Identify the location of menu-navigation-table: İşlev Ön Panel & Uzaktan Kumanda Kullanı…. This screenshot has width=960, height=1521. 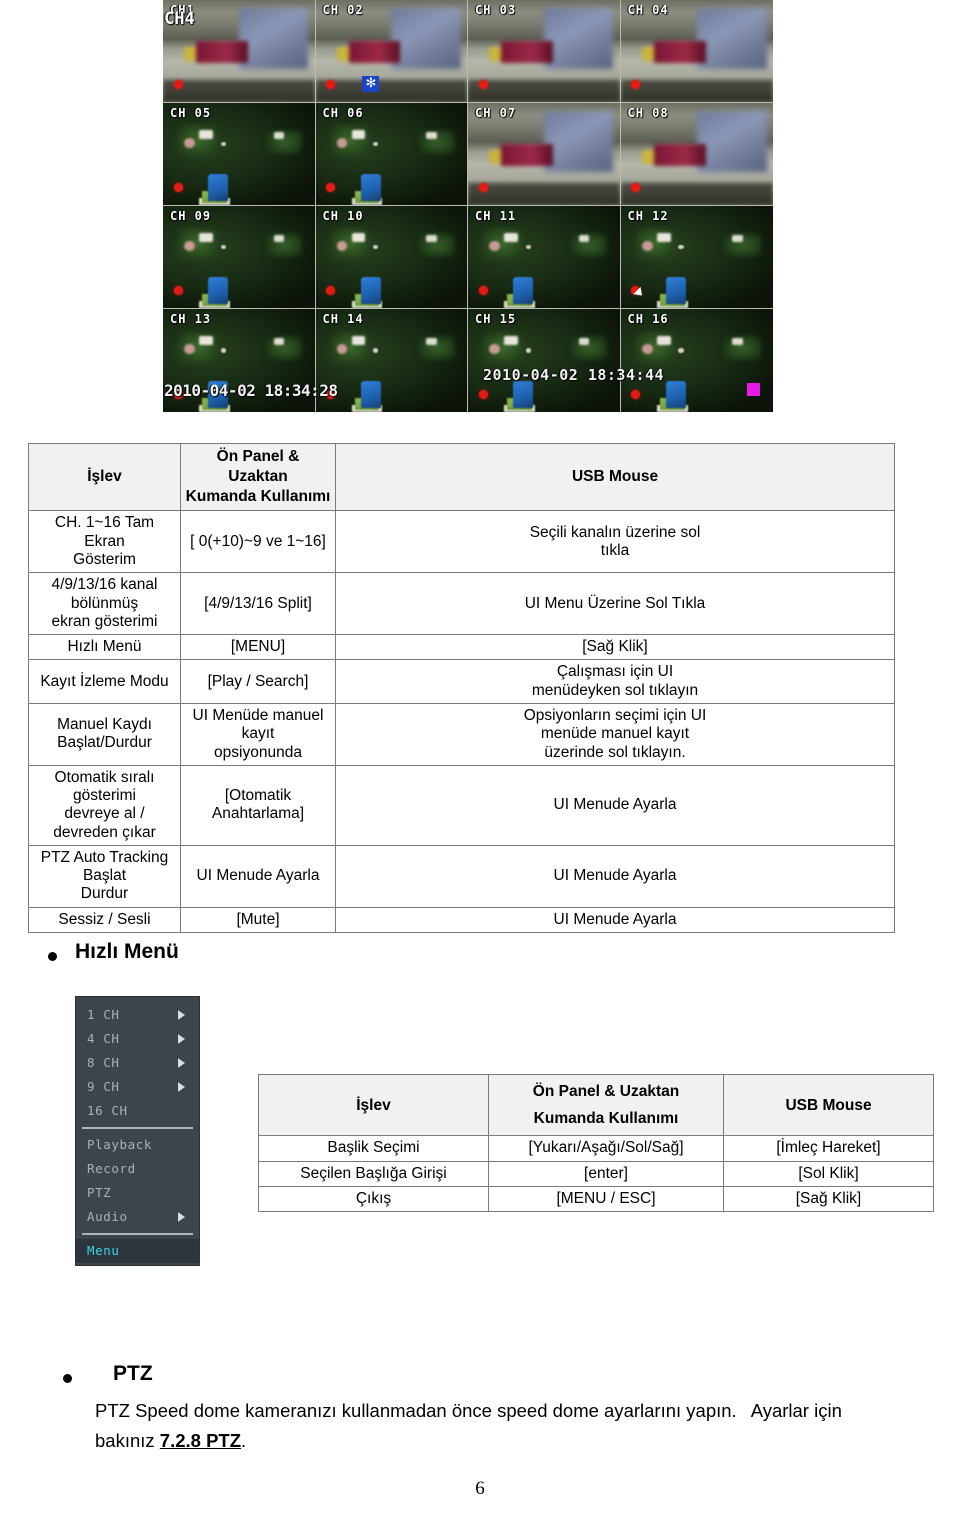
(596, 1143).